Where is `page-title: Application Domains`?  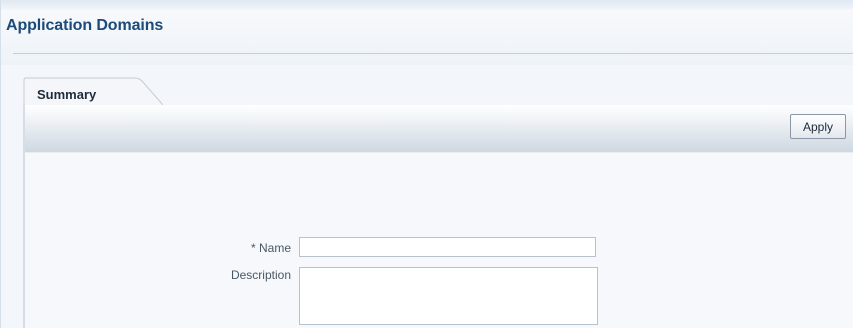 page-title: Application Domains is located at coordinates (85, 25).